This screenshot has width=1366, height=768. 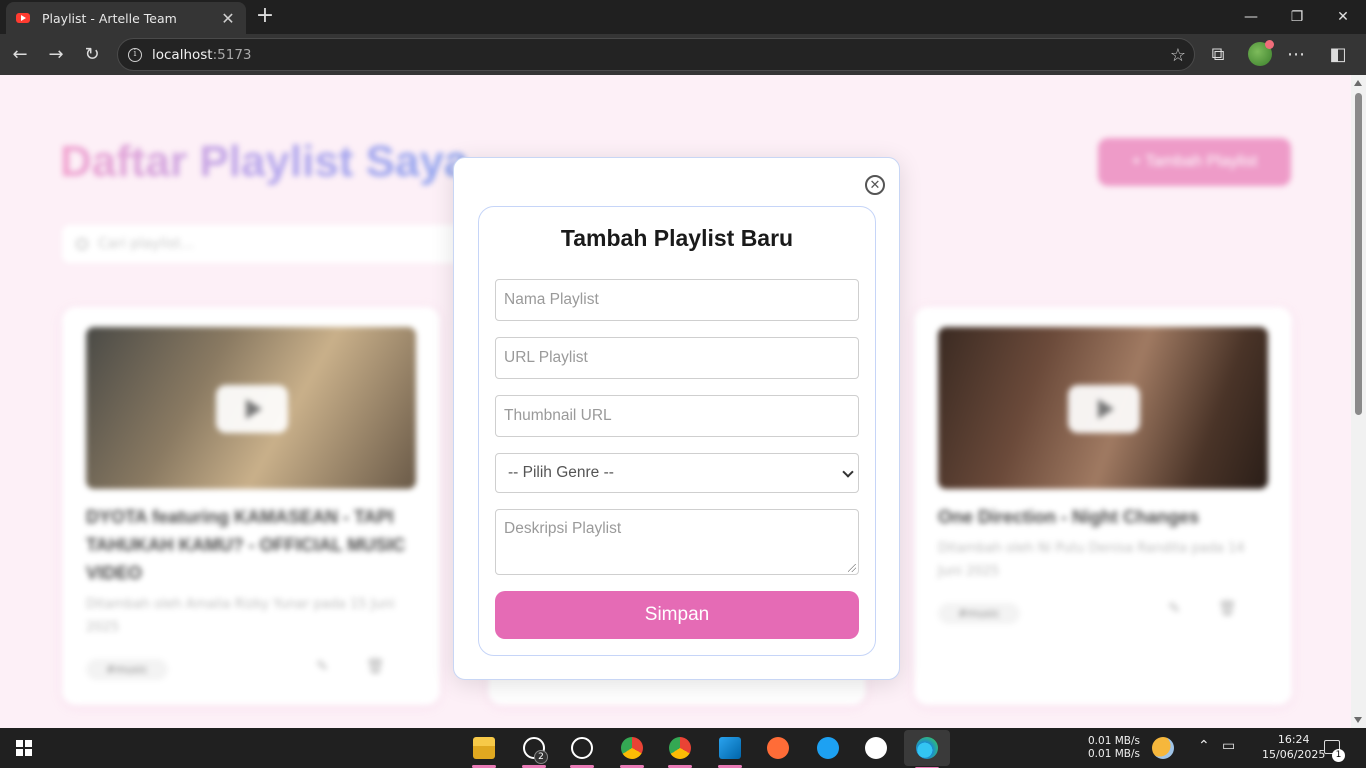 What do you see at coordinates (852, 568) in the screenshot?
I see `resize-grip-icon` at bounding box center [852, 568].